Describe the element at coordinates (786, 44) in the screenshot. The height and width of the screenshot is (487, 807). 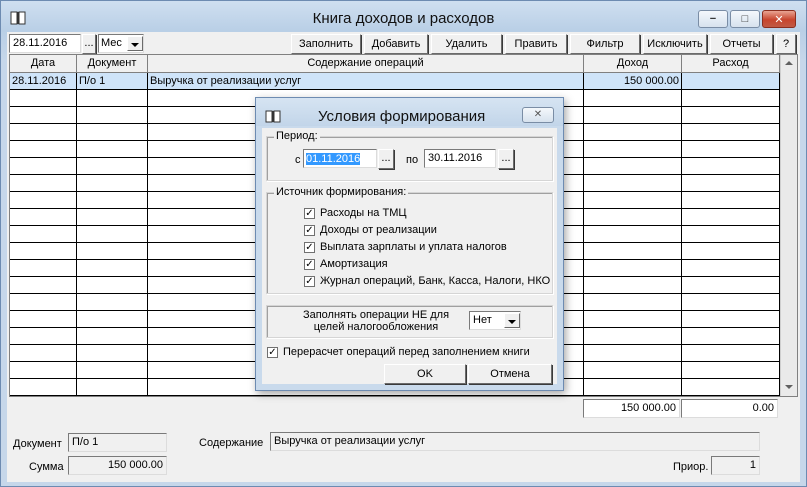
I see `help-button: ?` at that location.